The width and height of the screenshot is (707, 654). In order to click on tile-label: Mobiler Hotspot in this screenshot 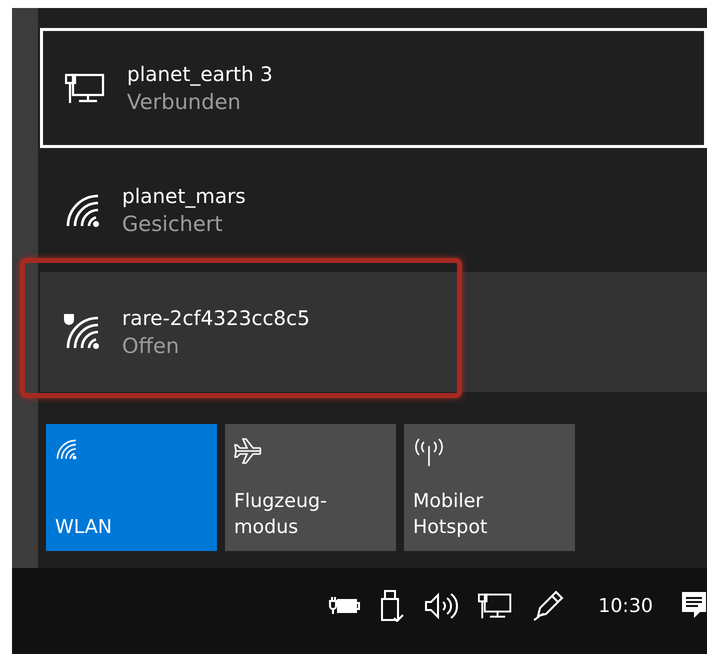, I will do `click(450, 514)`.